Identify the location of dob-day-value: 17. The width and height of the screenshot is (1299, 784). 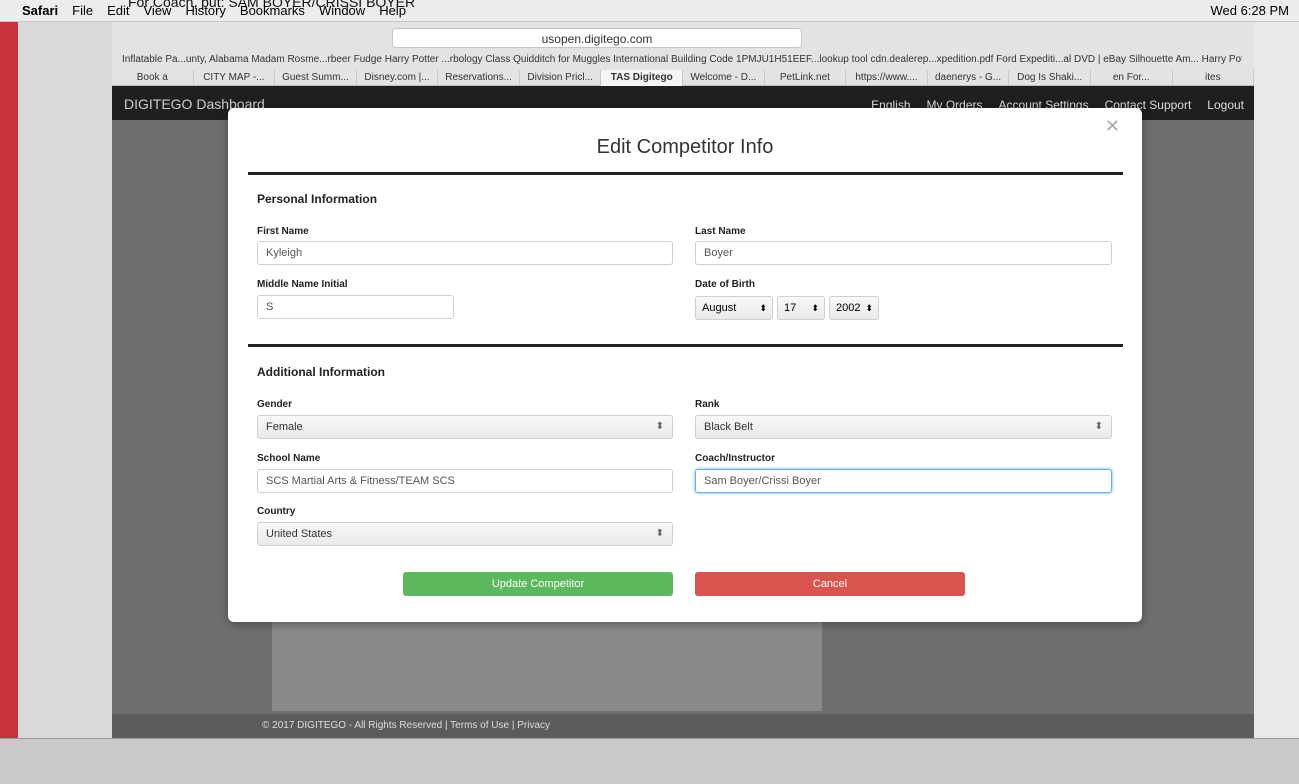
(790, 308).